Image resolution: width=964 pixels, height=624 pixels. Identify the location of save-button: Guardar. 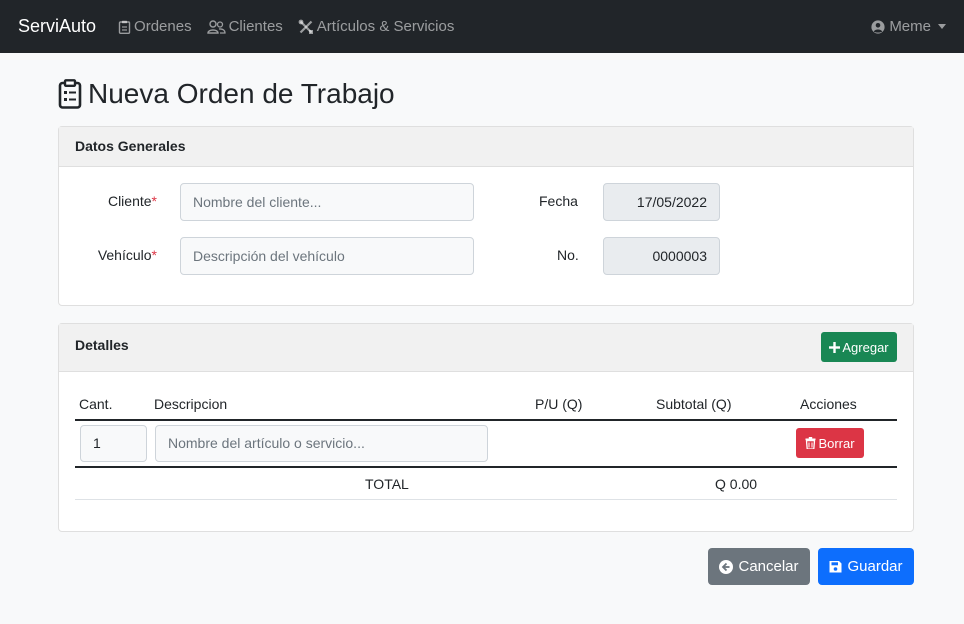
(866, 566).